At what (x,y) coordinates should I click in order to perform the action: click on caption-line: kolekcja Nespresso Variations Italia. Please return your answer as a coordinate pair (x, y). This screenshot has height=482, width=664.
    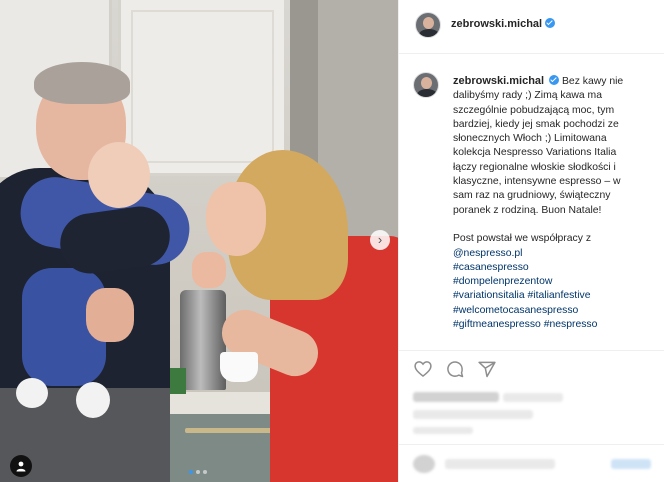
    Looking at the image, I should click on (535, 153).